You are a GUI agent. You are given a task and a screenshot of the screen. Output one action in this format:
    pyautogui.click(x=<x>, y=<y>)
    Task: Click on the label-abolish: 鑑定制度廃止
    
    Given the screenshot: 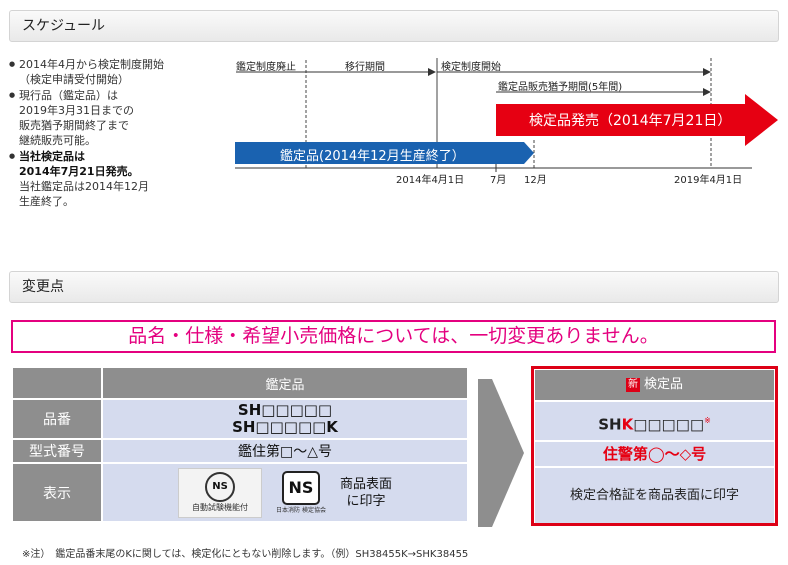 What is the action you would take?
    pyautogui.click(x=266, y=67)
    